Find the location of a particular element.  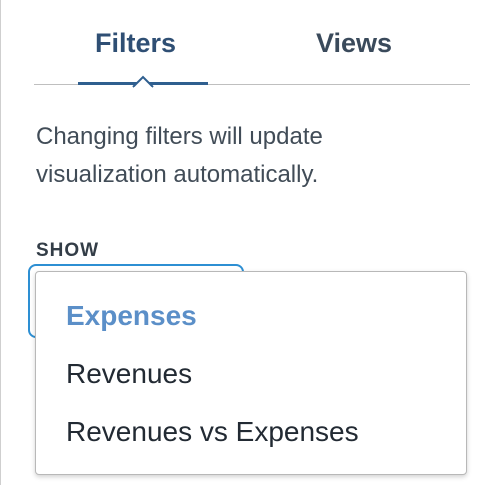

tab-filters: Filters is located at coordinates (135, 43).